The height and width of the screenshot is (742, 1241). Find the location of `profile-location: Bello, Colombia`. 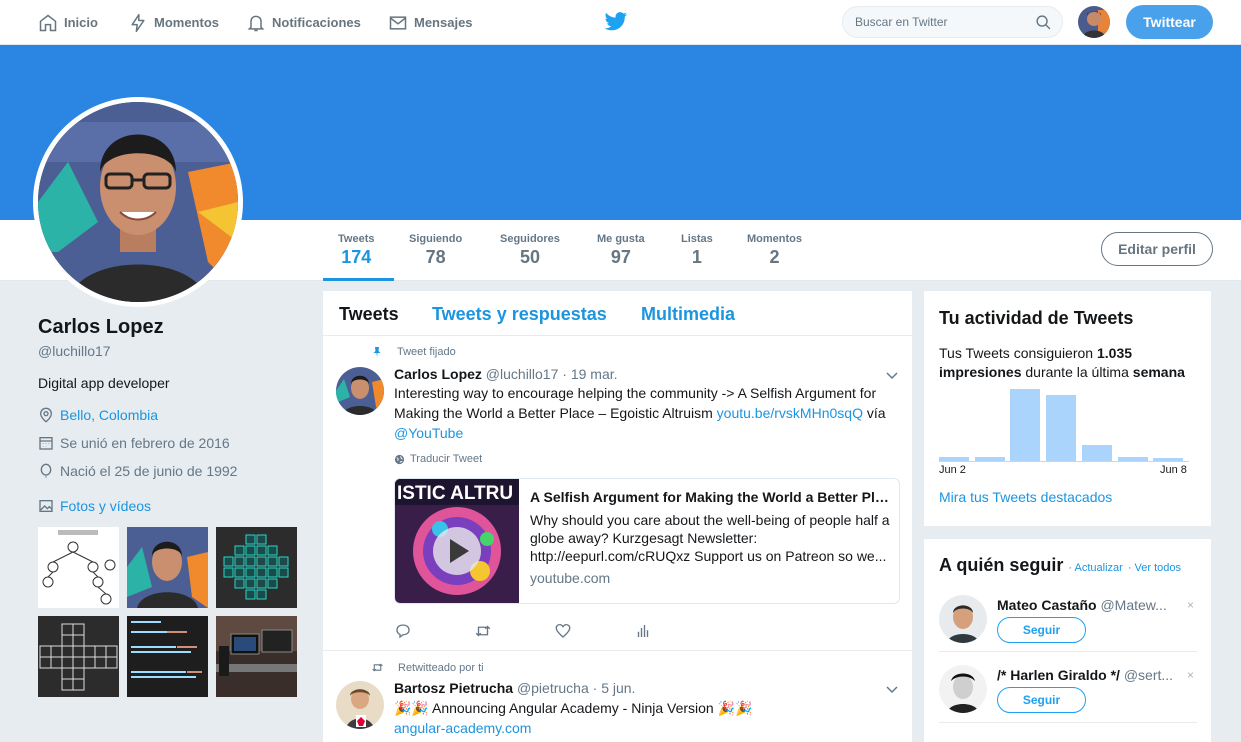

profile-location: Bello, Colombia is located at coordinates (173, 415).